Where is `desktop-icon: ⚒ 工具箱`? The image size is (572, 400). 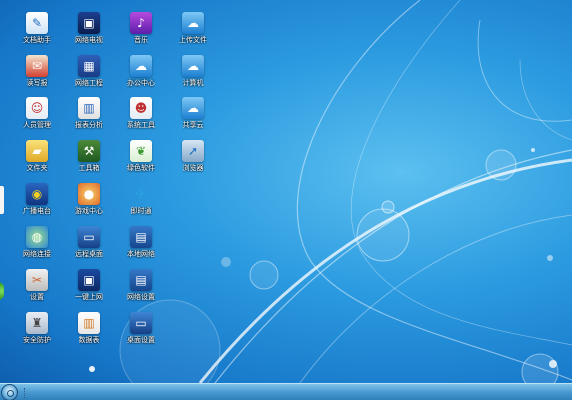
desktop-icon: ⚒ 工具箱 is located at coordinates (89, 160).